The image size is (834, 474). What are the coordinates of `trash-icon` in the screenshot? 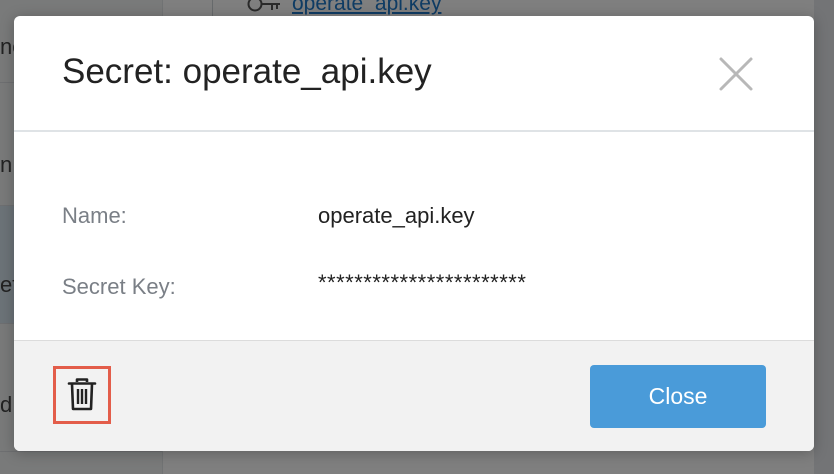 It's located at (82, 395).